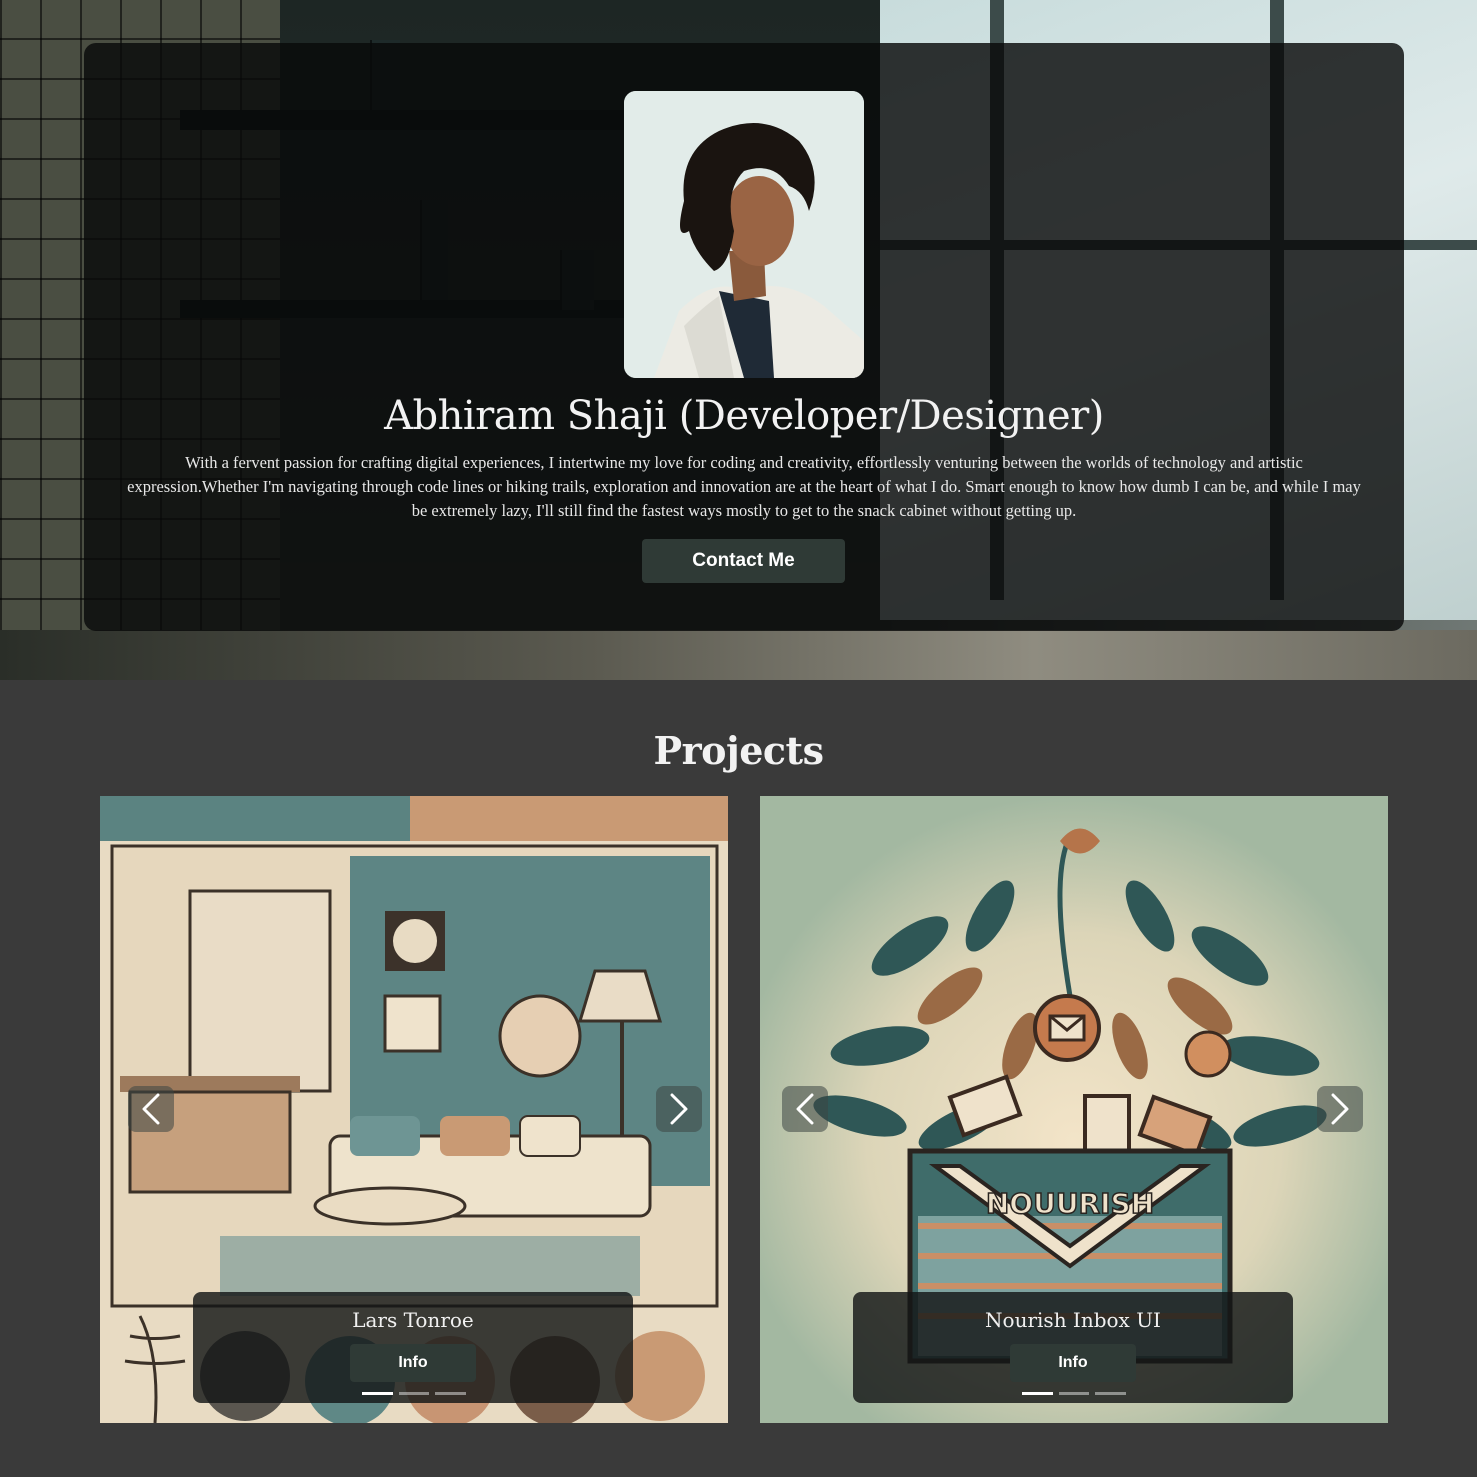  I want to click on project-caption: Lars Tonroe Info, so click(413, 1347).